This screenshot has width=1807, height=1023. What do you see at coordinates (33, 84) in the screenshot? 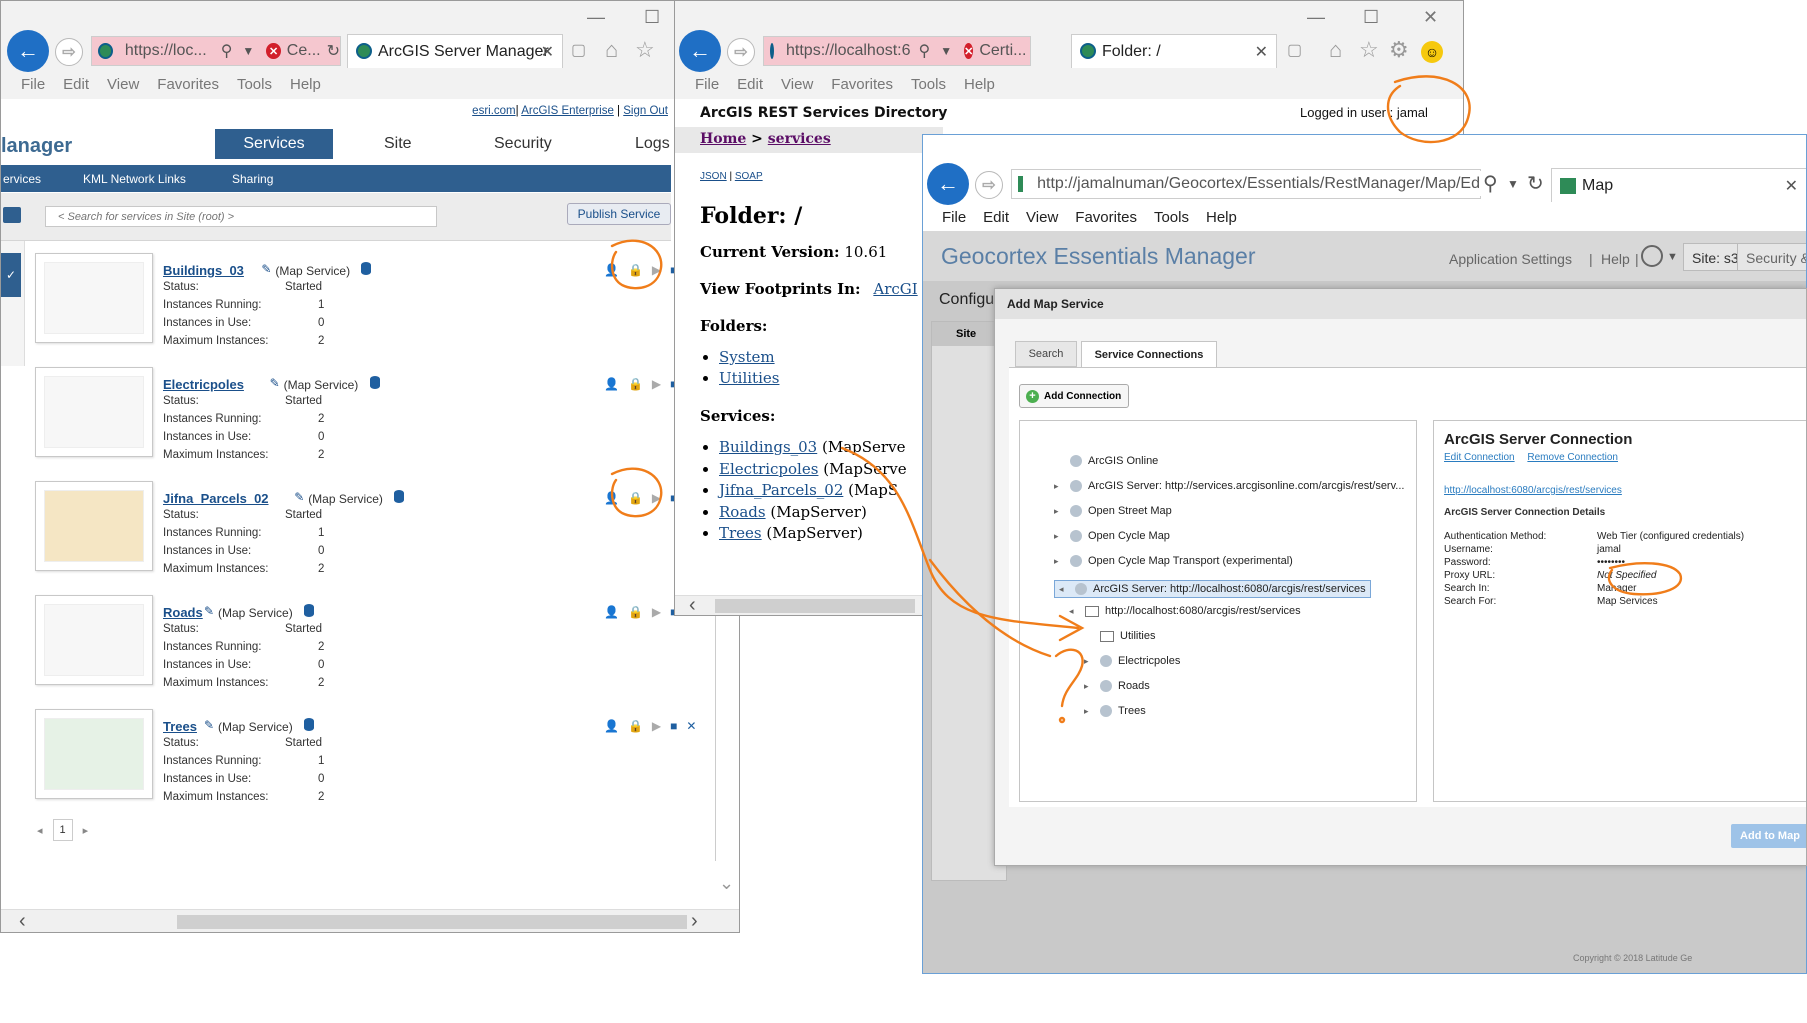
I see `menu-file: File` at bounding box center [33, 84].